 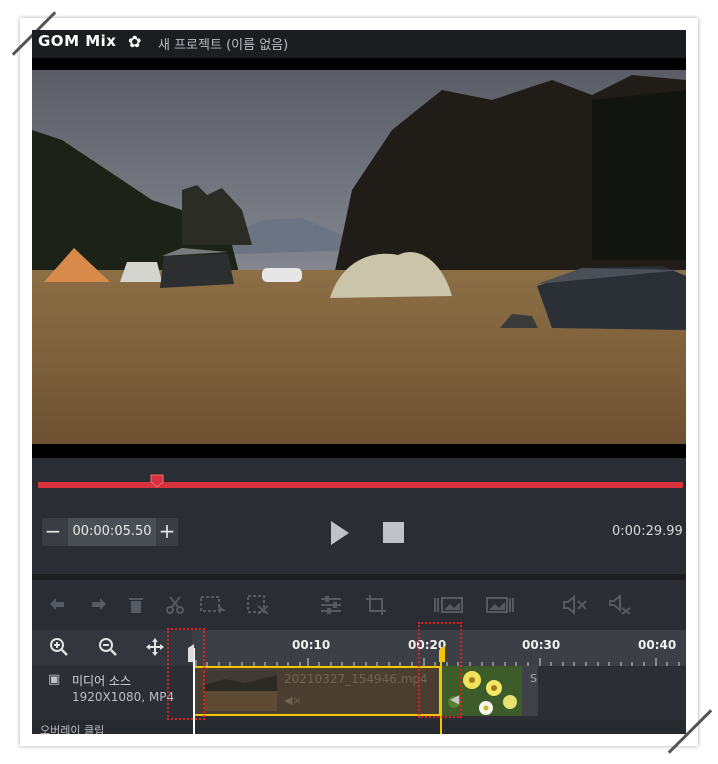 What do you see at coordinates (359, 64) in the screenshot?
I see `letterbox-top` at bounding box center [359, 64].